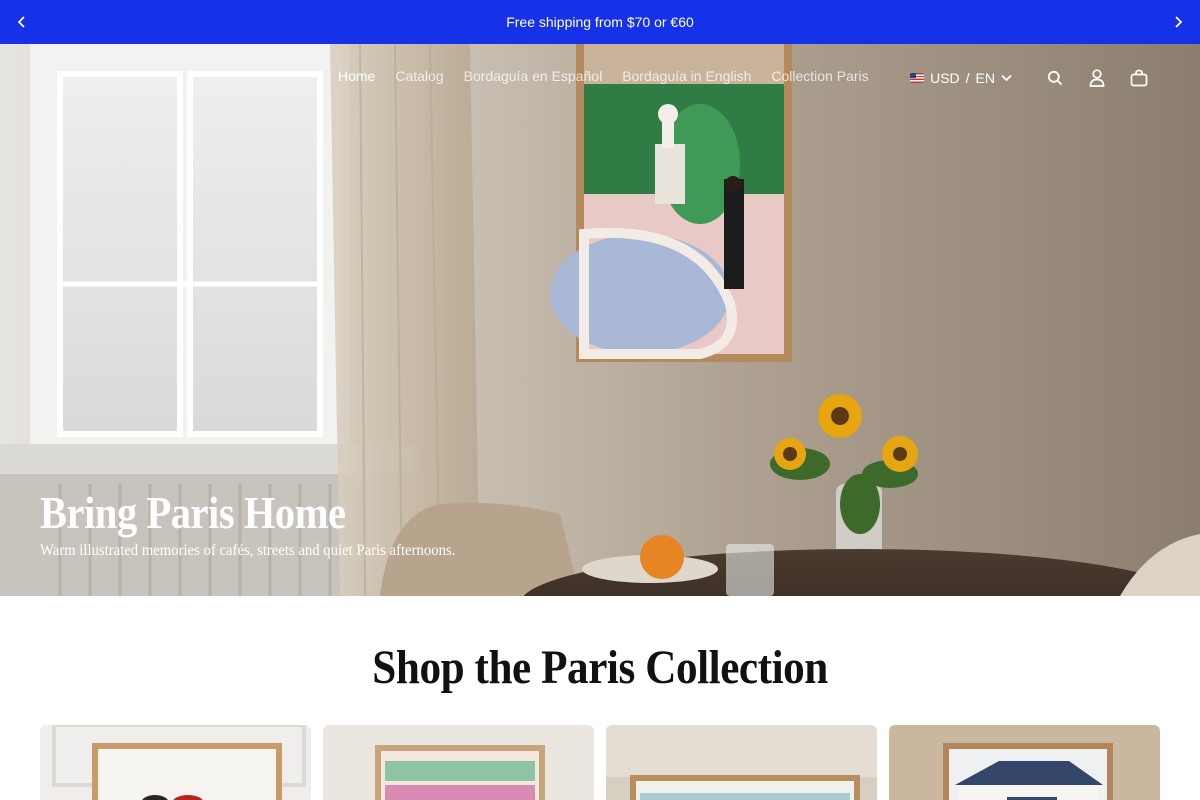 The width and height of the screenshot is (1200, 800). I want to click on search-icon, so click(1055, 78).